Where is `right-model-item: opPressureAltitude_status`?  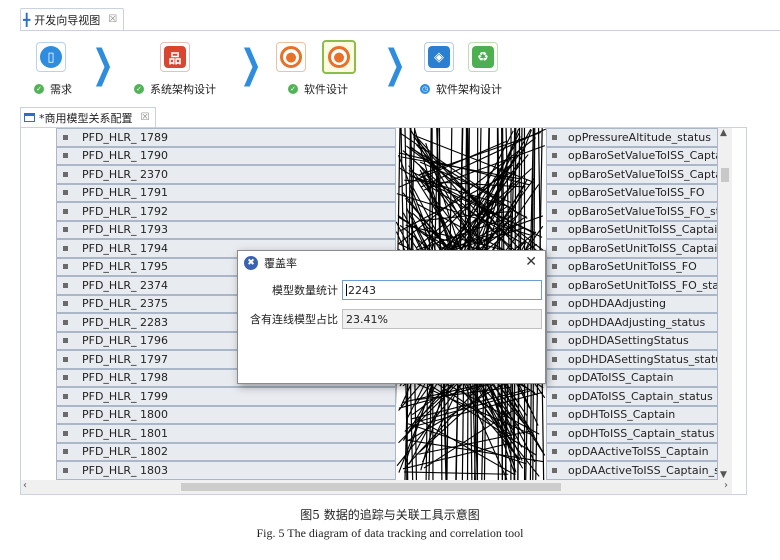
right-model-item: opPressureAltitude_status is located at coordinates (632, 137).